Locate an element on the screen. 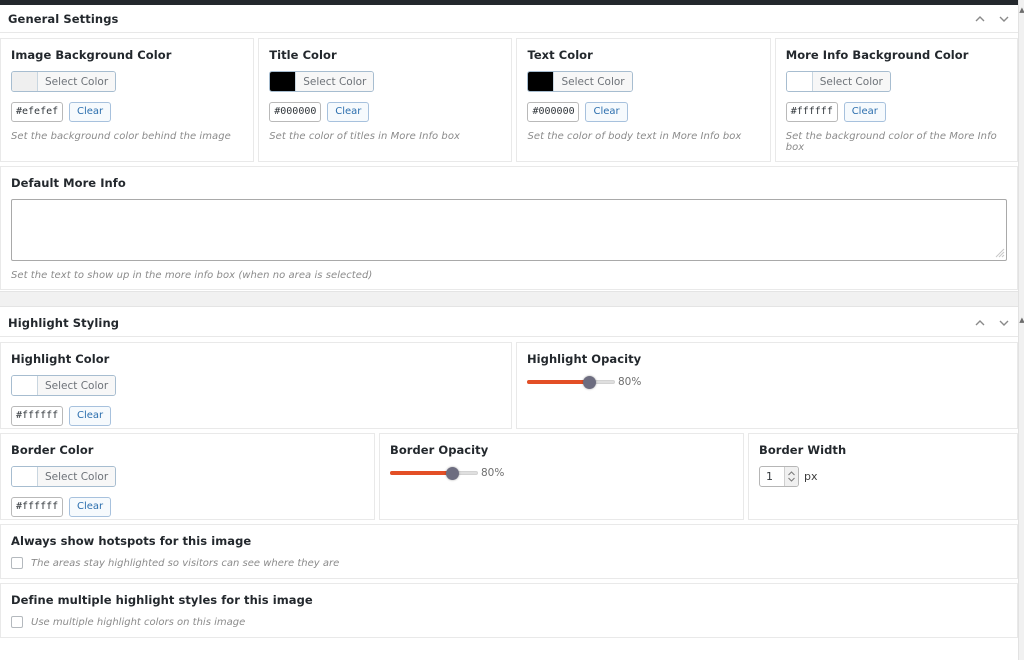 This screenshot has width=1024, height=660. field-highlight-opacity: Highlight Opacity 80% is located at coordinates (767, 385).